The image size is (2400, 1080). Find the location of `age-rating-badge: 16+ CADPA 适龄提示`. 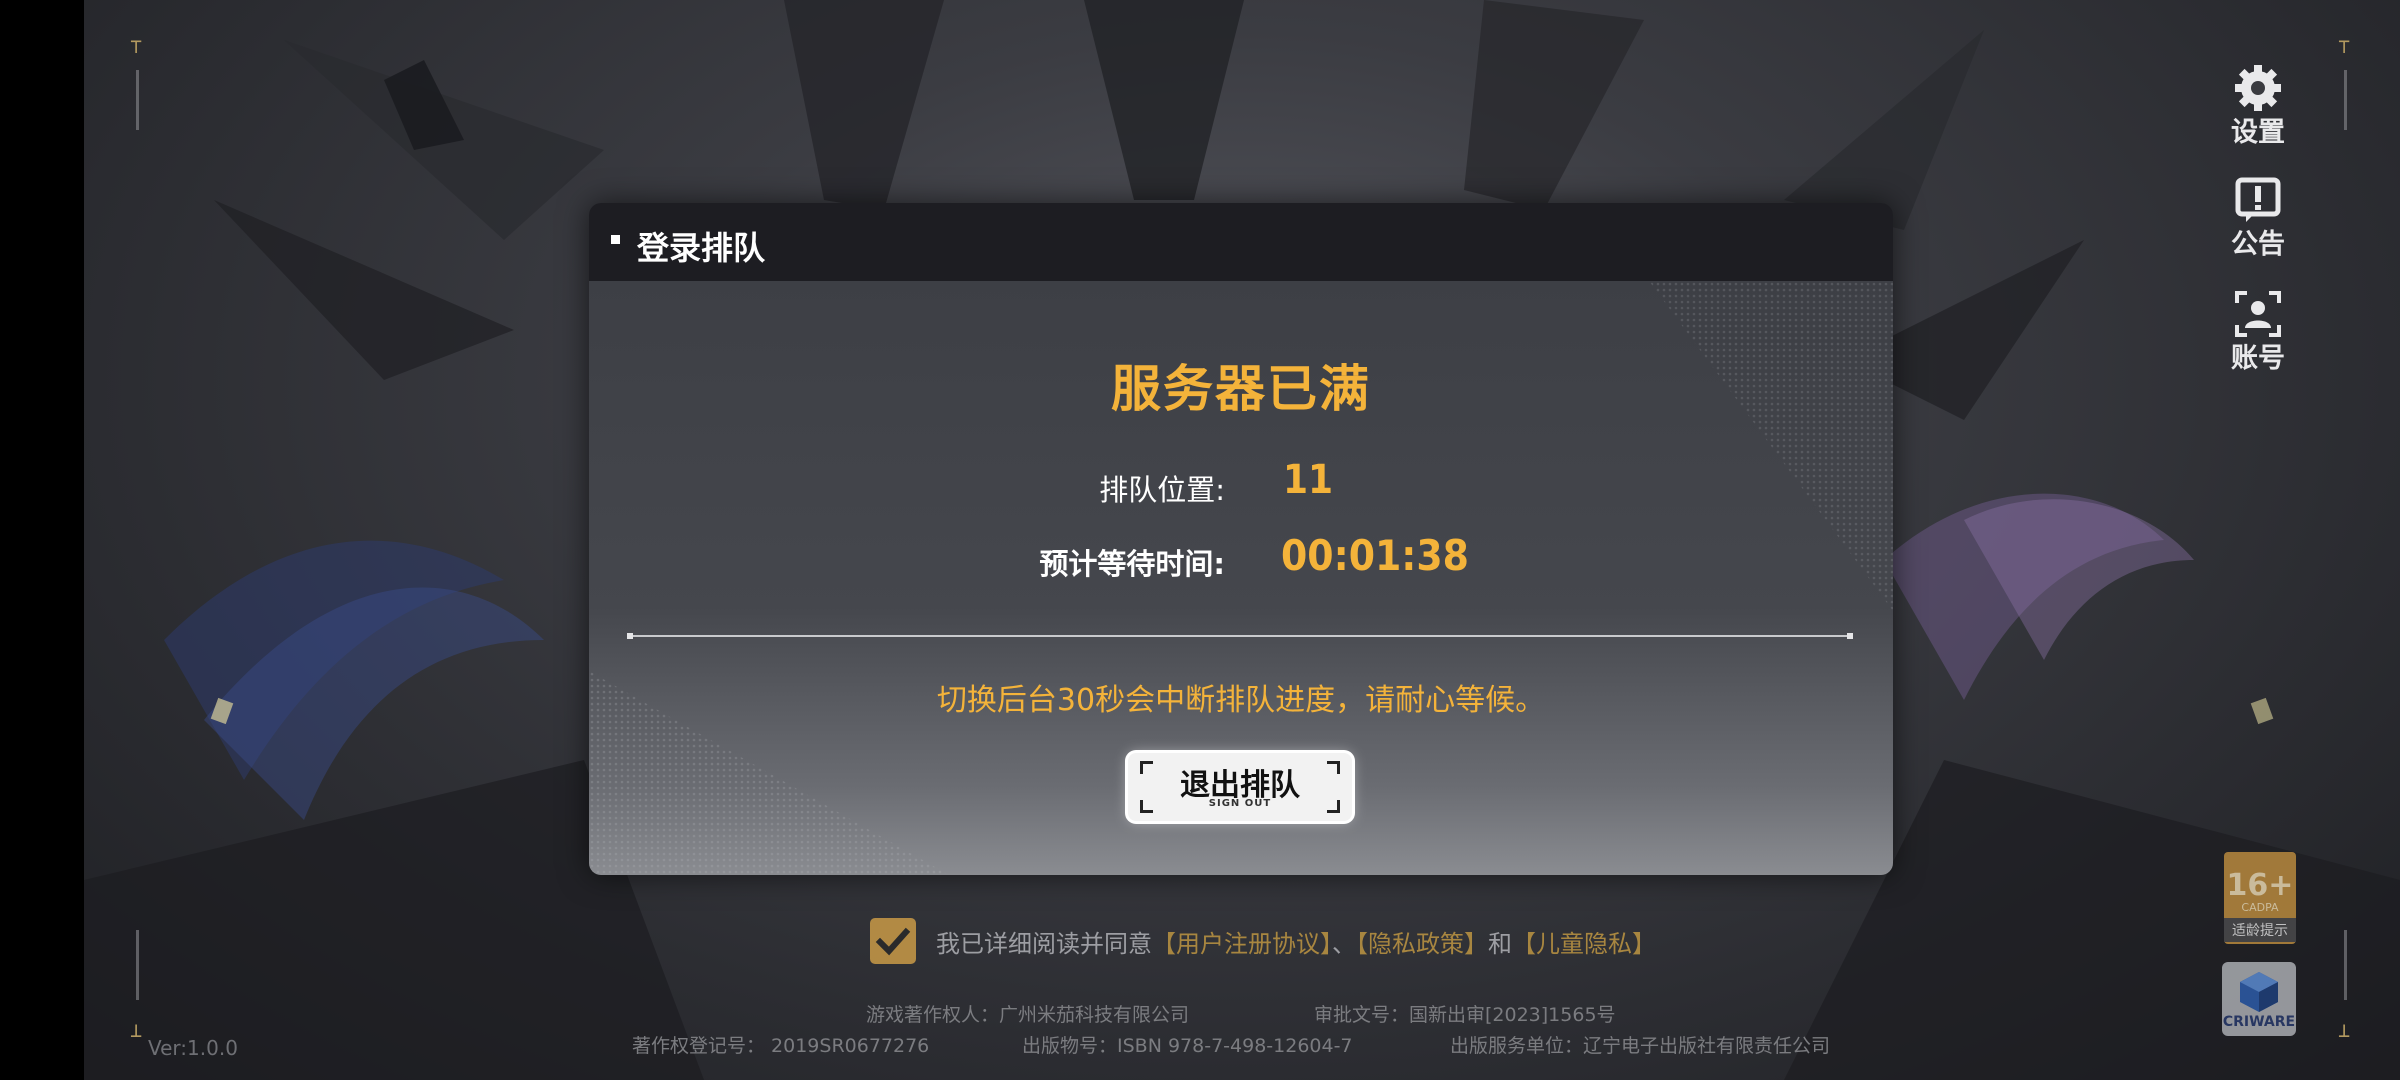

age-rating-badge: 16+ CADPA 适龄提示 is located at coordinates (2260, 898).